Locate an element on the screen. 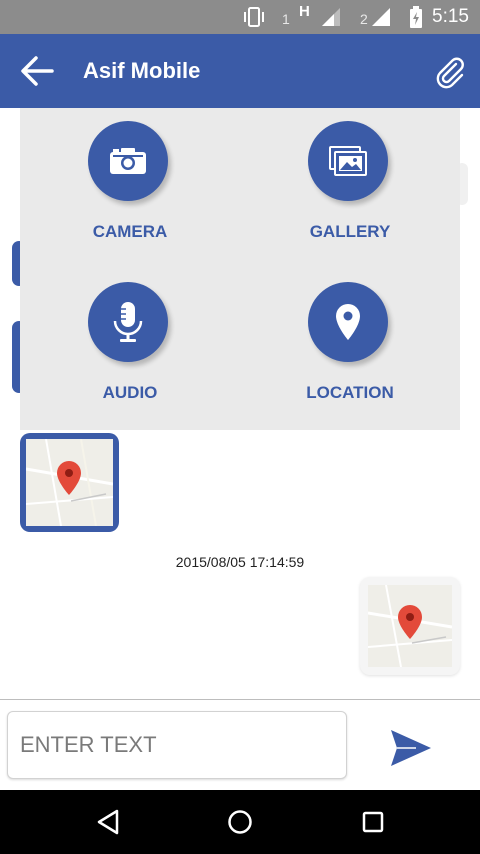 This screenshot has width=480, height=854. send-button is located at coordinates (411, 748).